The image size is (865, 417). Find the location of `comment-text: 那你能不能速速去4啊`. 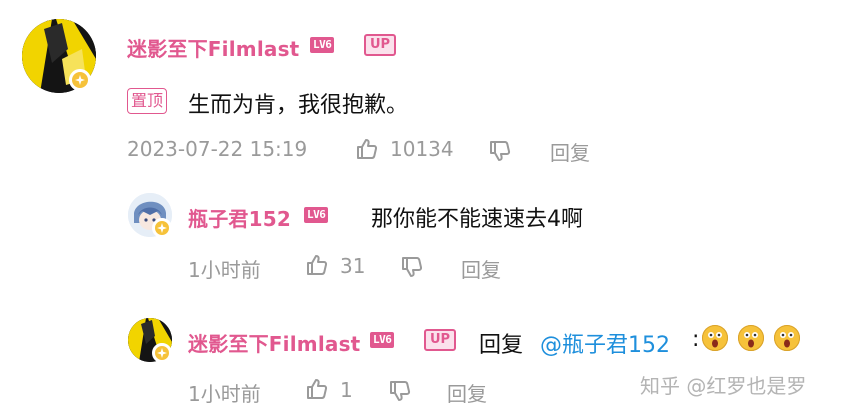

comment-text: 那你能不能速速去4啊 is located at coordinates (477, 219).